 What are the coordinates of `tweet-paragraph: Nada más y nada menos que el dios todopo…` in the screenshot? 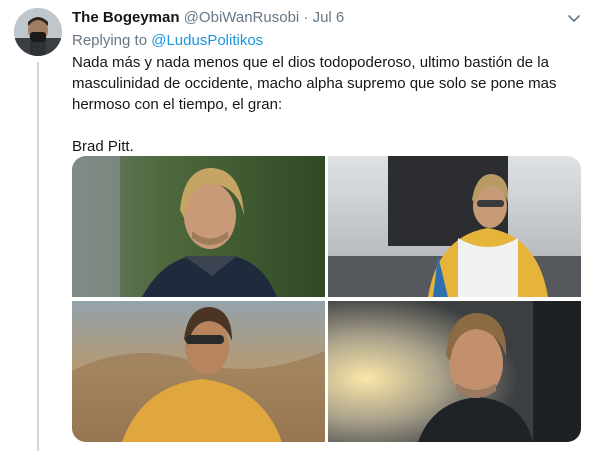 It's located at (314, 83).